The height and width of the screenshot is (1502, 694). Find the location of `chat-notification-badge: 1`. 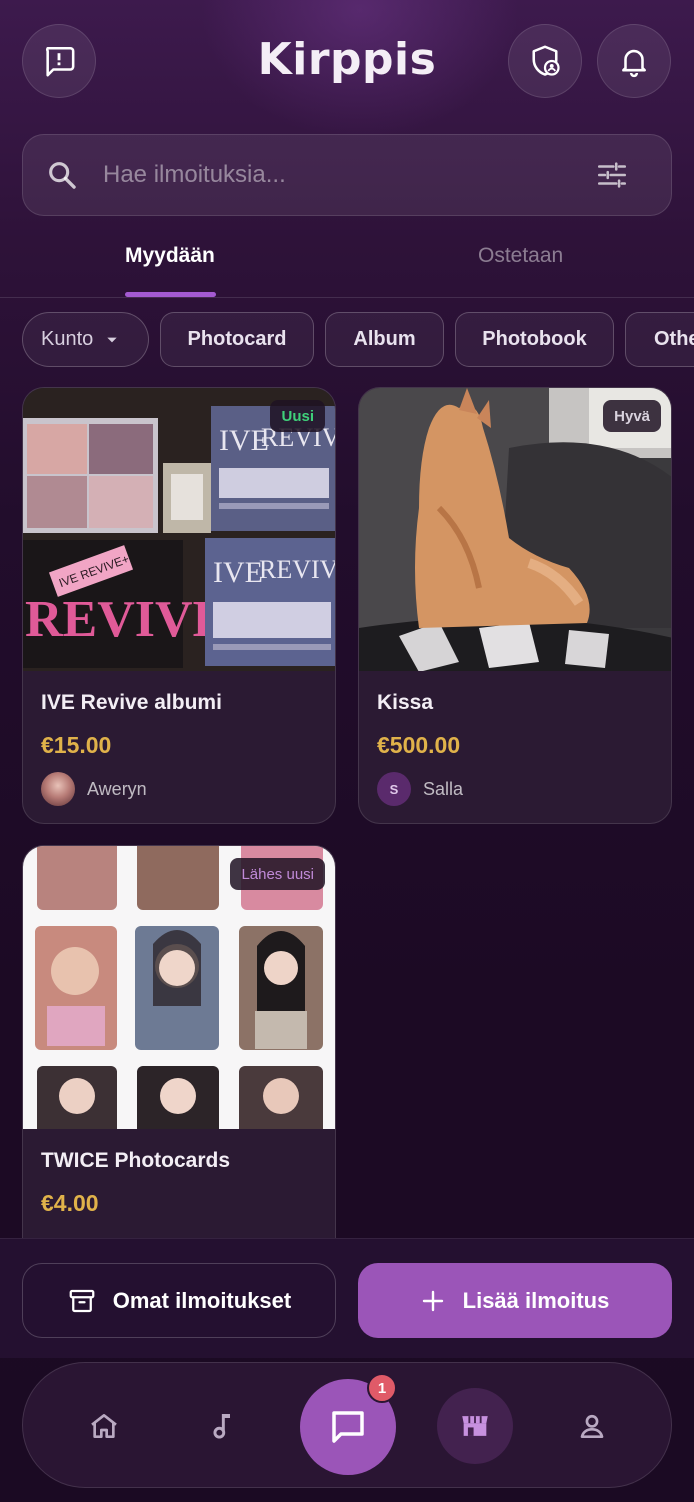

chat-notification-badge: 1 is located at coordinates (382, 1388).